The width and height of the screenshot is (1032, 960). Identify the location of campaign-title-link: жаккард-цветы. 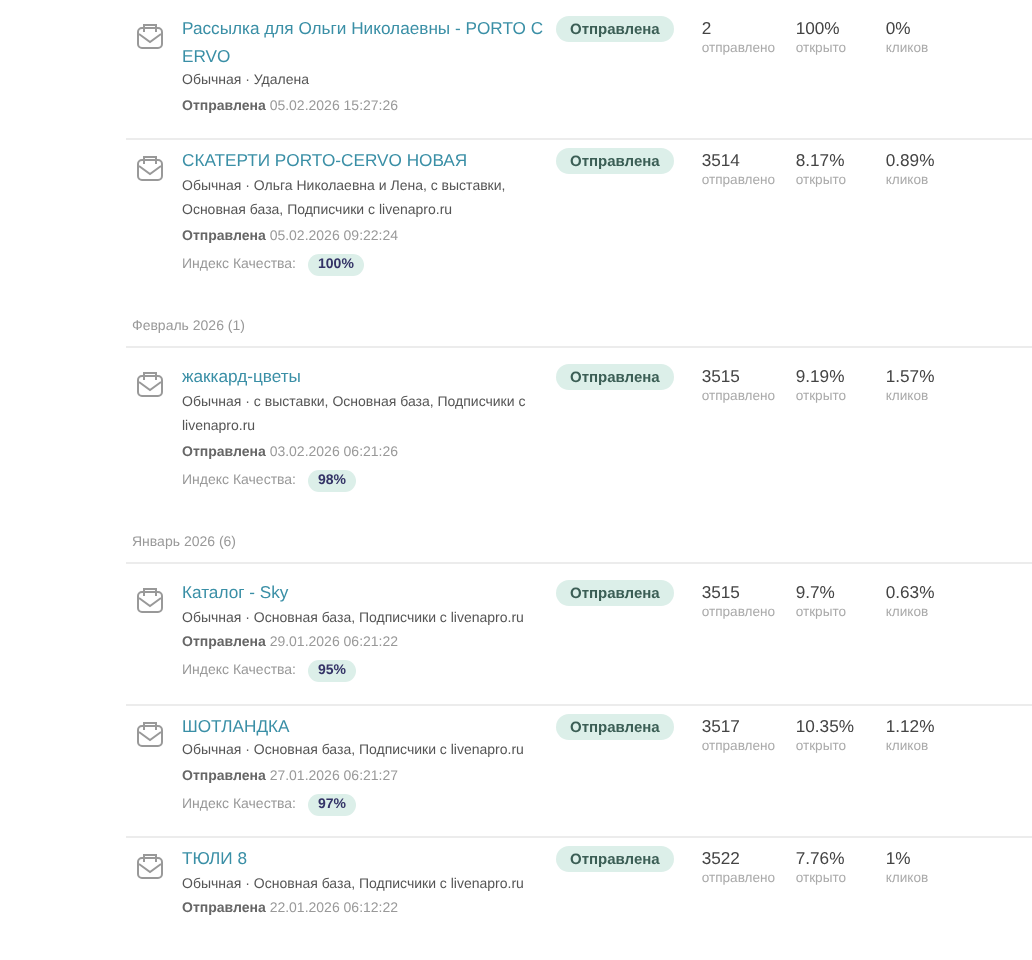
(241, 377).